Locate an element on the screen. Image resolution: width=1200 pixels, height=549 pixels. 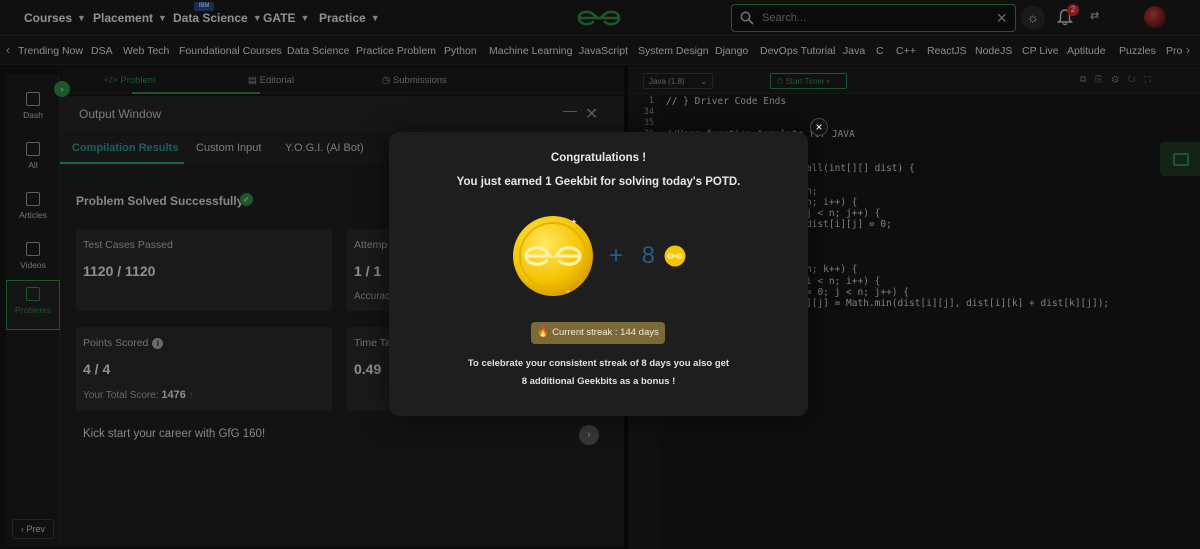
streak-text: Current streak : 144 days is located at coordinates (605, 332).